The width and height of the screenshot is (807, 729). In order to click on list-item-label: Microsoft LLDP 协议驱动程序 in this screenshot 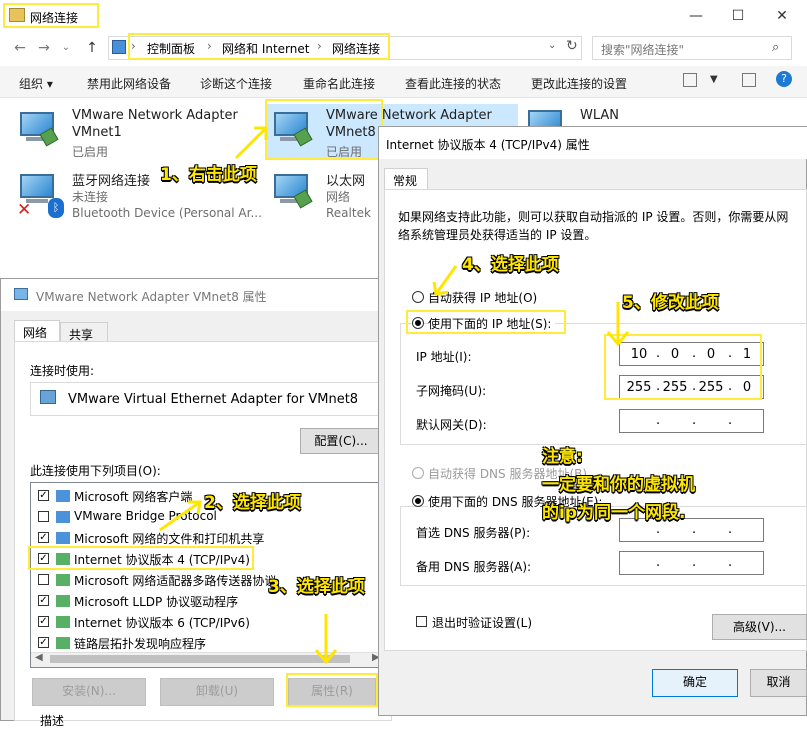, I will do `click(156, 602)`.